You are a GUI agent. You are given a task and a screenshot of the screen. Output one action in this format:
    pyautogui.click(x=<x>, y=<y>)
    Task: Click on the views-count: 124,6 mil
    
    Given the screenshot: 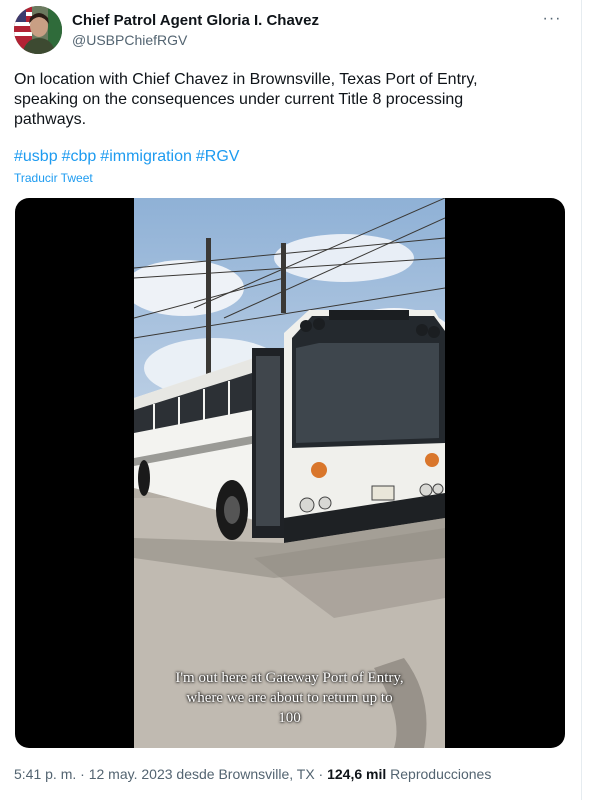 What is the action you would take?
    pyautogui.click(x=356, y=774)
    